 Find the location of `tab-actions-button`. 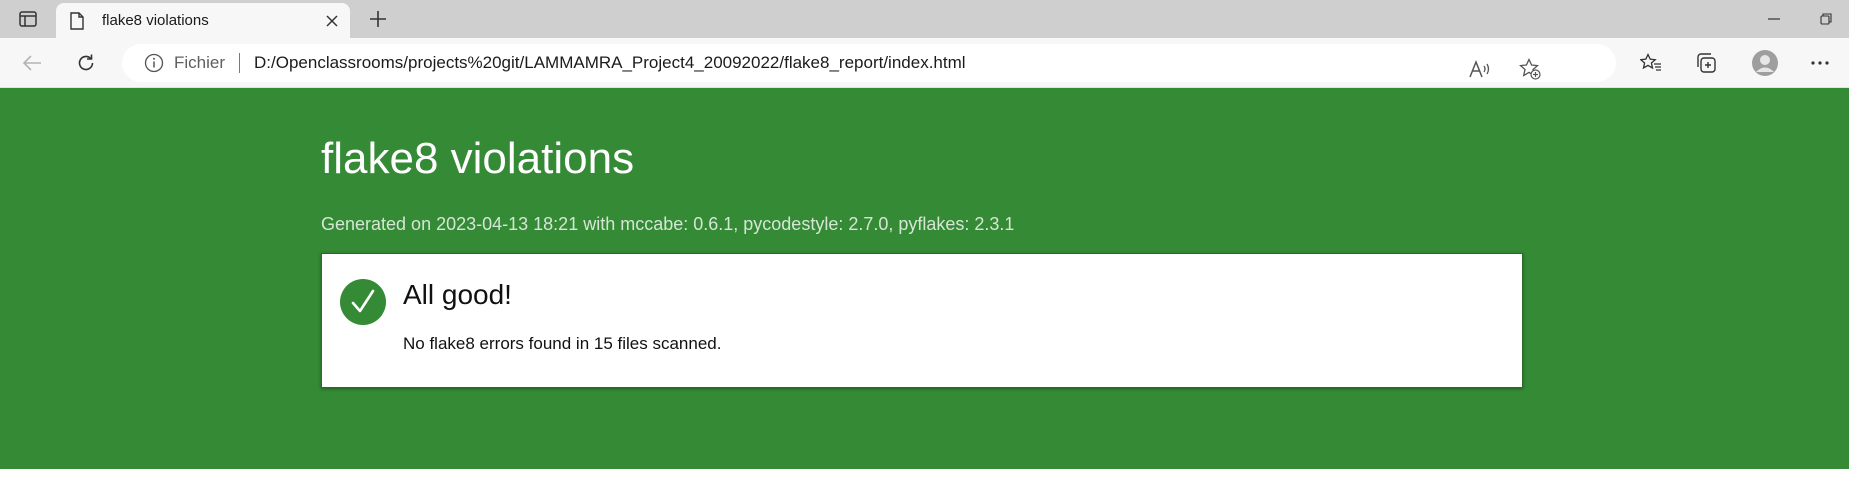

tab-actions-button is located at coordinates (28, 19).